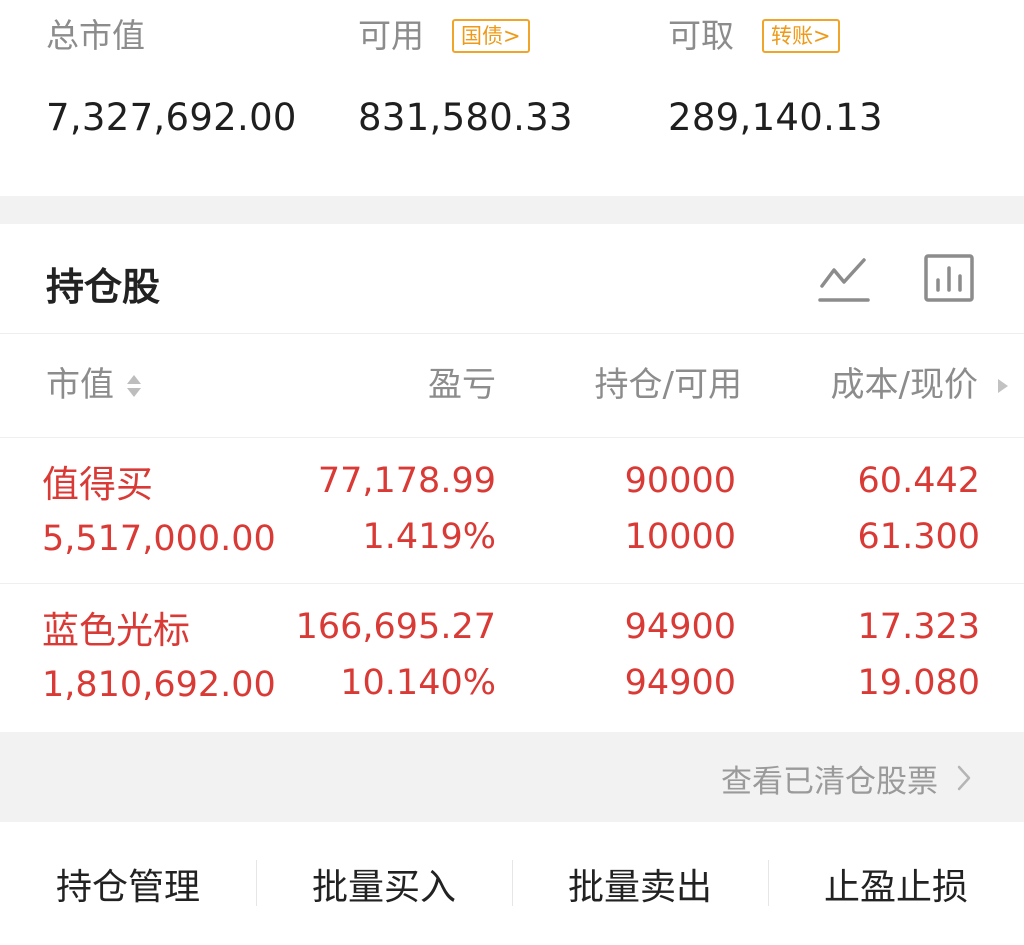 This screenshot has width=1024, height=945. What do you see at coordinates (418, 683) in the screenshot?
I see `stock-profit-loss-percent: 10.140%` at bounding box center [418, 683].